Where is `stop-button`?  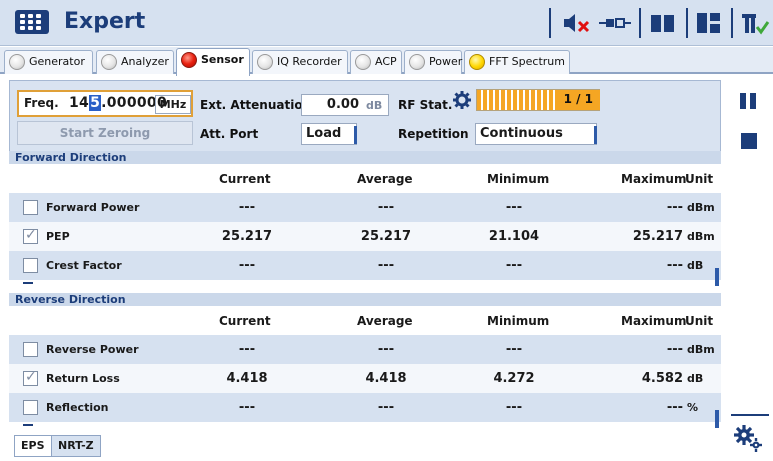
stop-button is located at coordinates (749, 141).